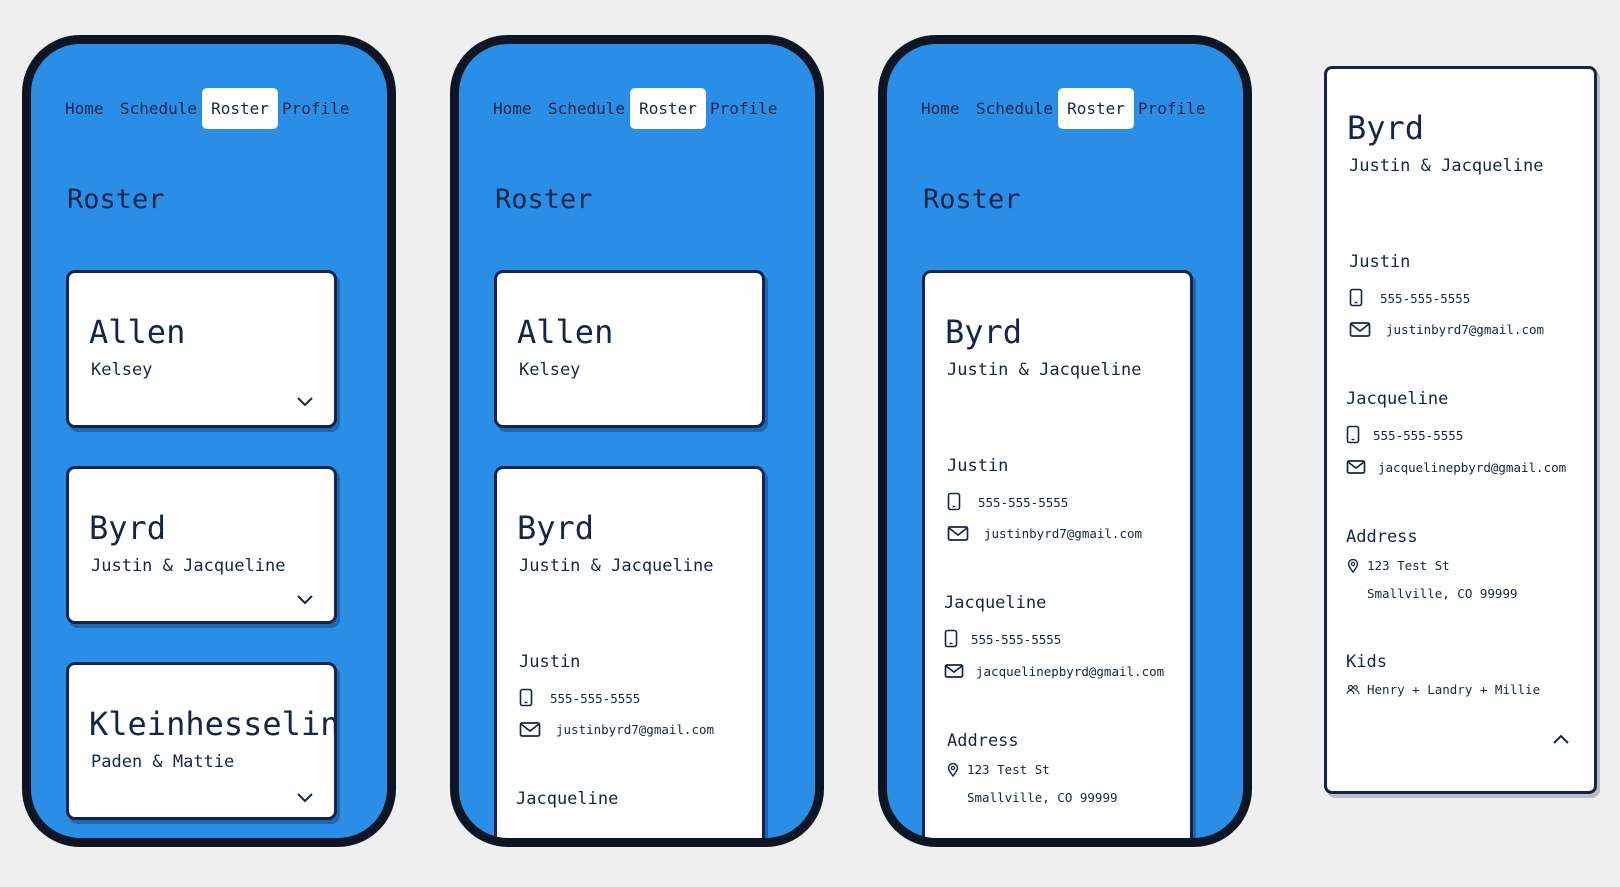 The height and width of the screenshot is (887, 1620). What do you see at coordinates (163, 762) in the screenshot?
I see `family-members: Paden & Mattie` at bounding box center [163, 762].